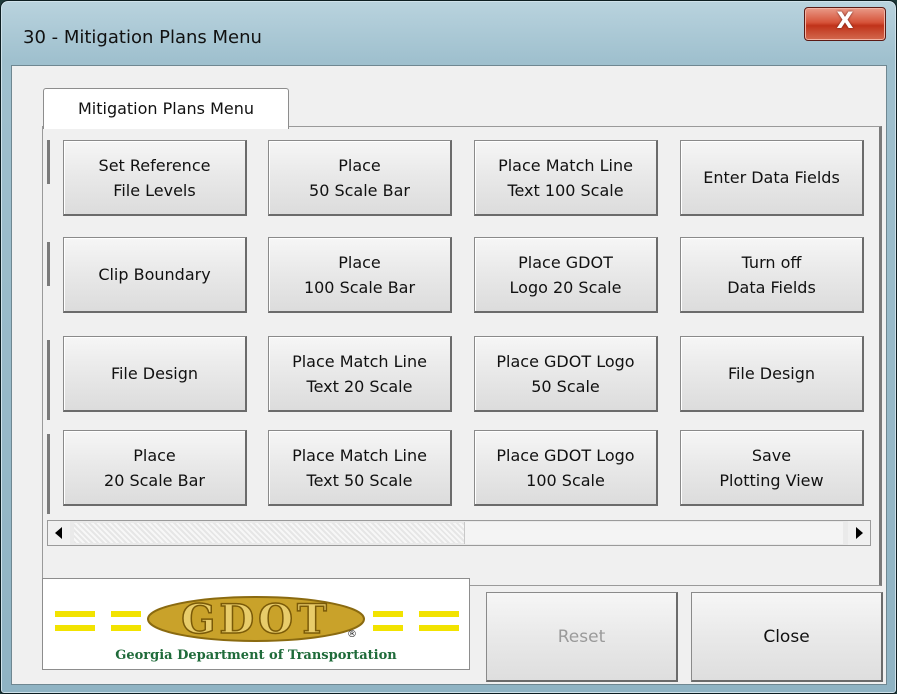 The height and width of the screenshot is (694, 897). Describe the element at coordinates (352, 634) in the screenshot. I see `registered-mark: ®` at that location.